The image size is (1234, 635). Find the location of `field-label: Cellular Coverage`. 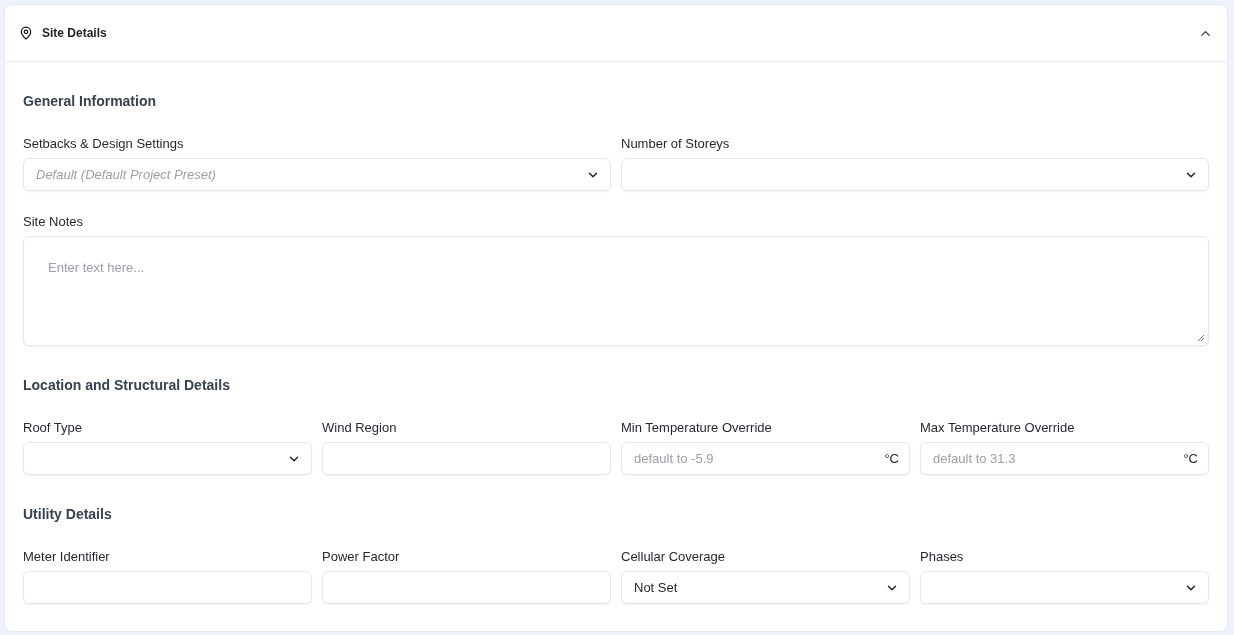

field-label: Cellular Coverage is located at coordinates (674, 556).